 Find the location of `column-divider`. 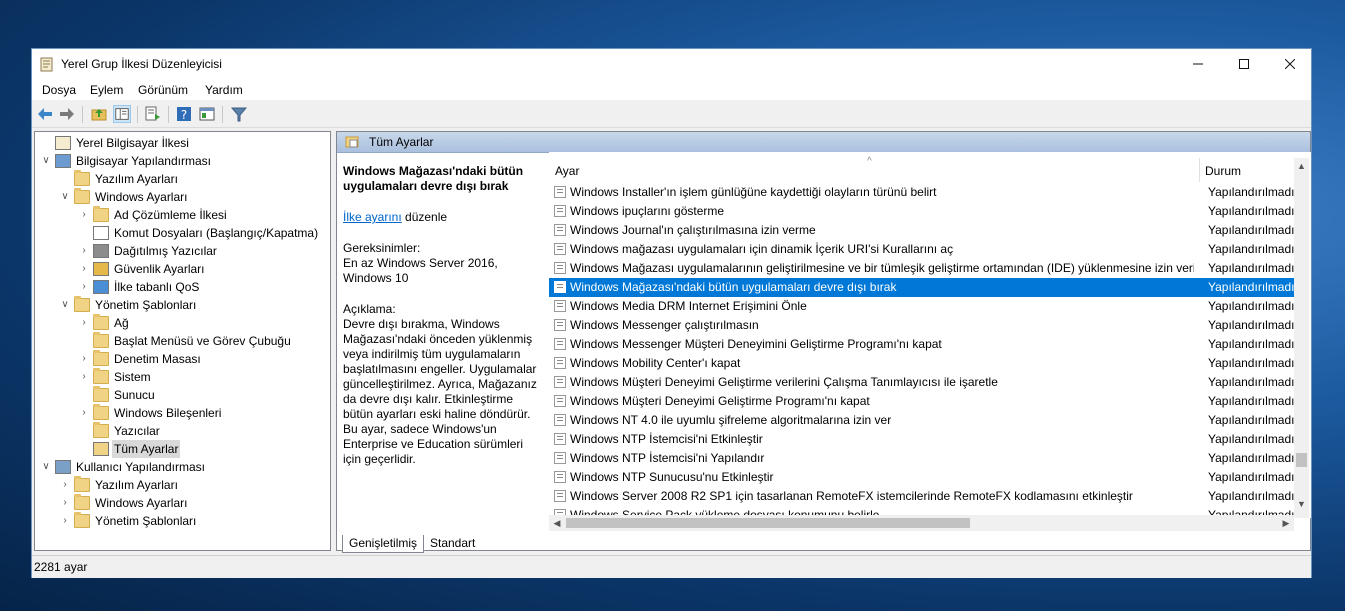

column-divider is located at coordinates (1199, 170).